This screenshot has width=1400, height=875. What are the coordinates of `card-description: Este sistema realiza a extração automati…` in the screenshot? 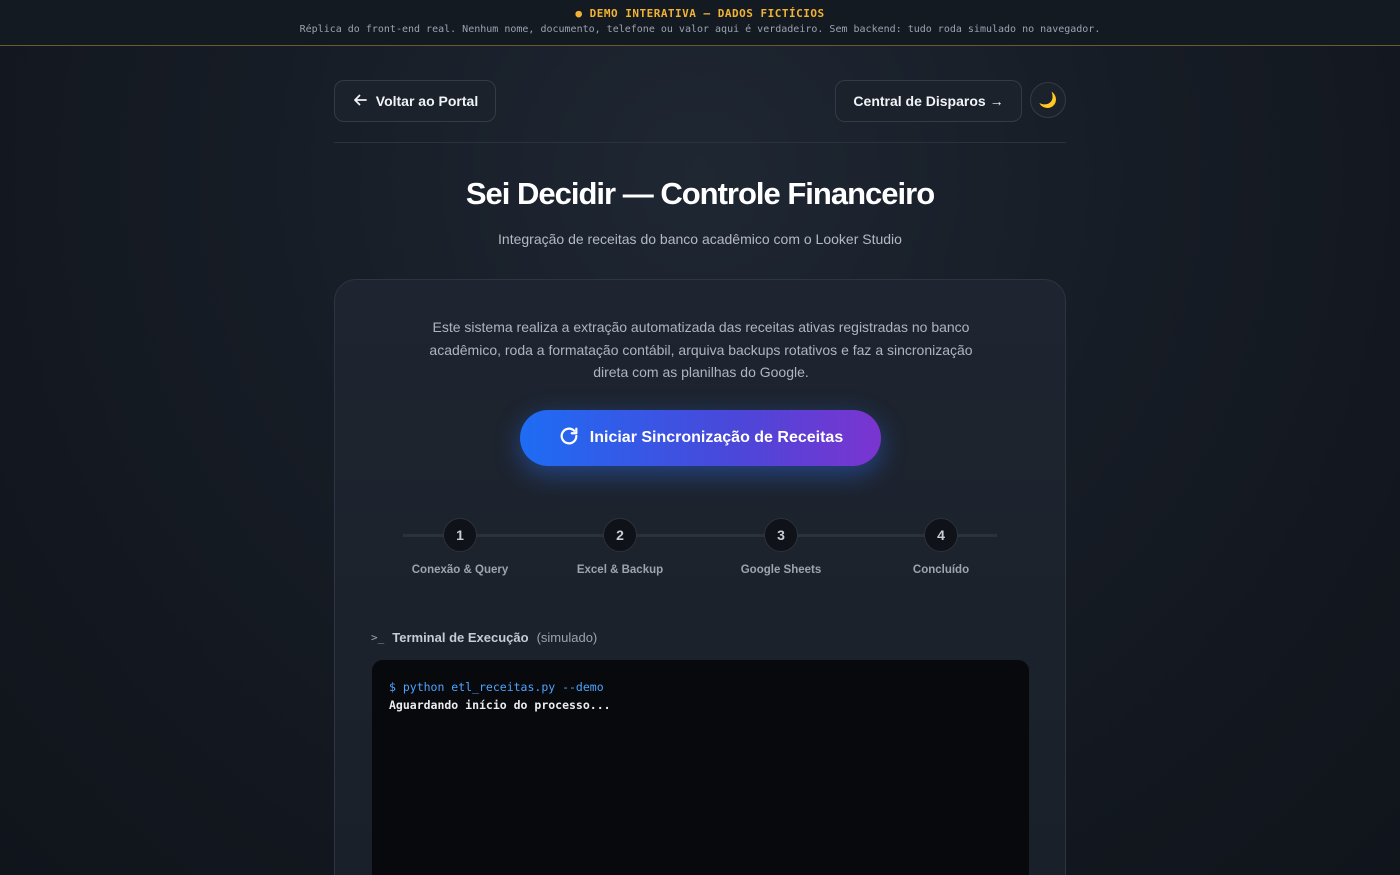 It's located at (701, 349).